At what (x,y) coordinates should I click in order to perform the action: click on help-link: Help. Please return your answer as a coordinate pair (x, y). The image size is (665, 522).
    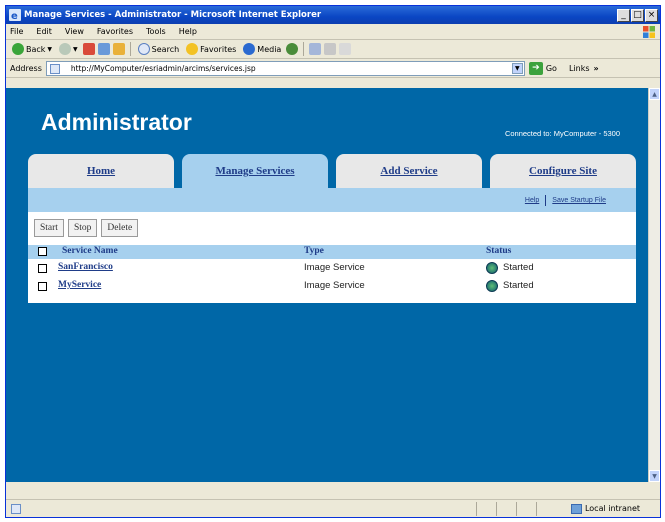
    Looking at the image, I should click on (532, 200).